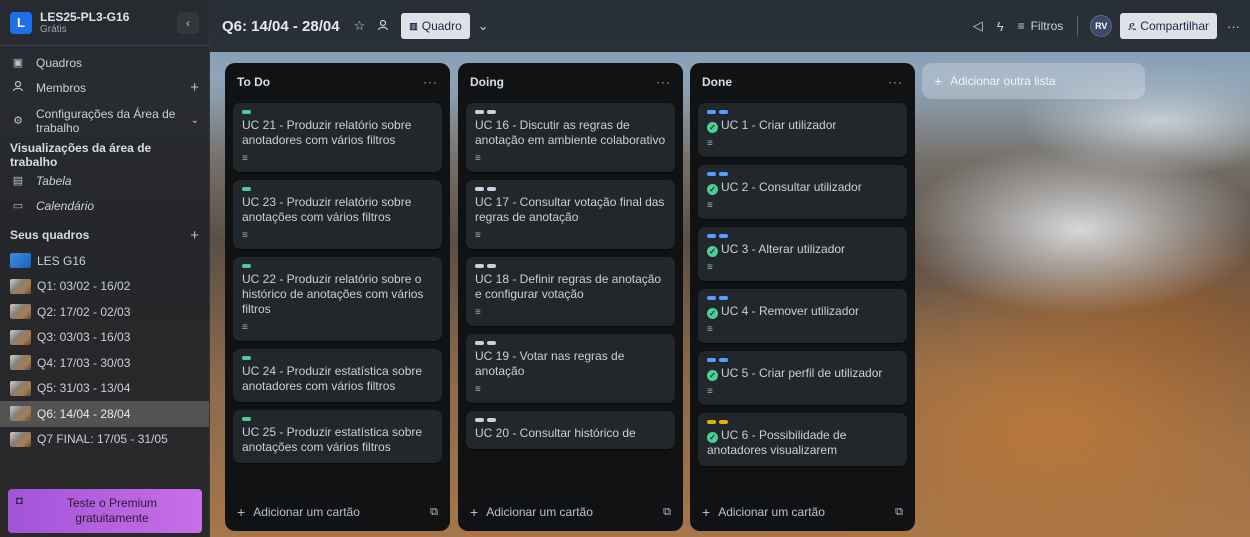  I want to click on boards-section-title: Seus quadros +, so click(104, 235).